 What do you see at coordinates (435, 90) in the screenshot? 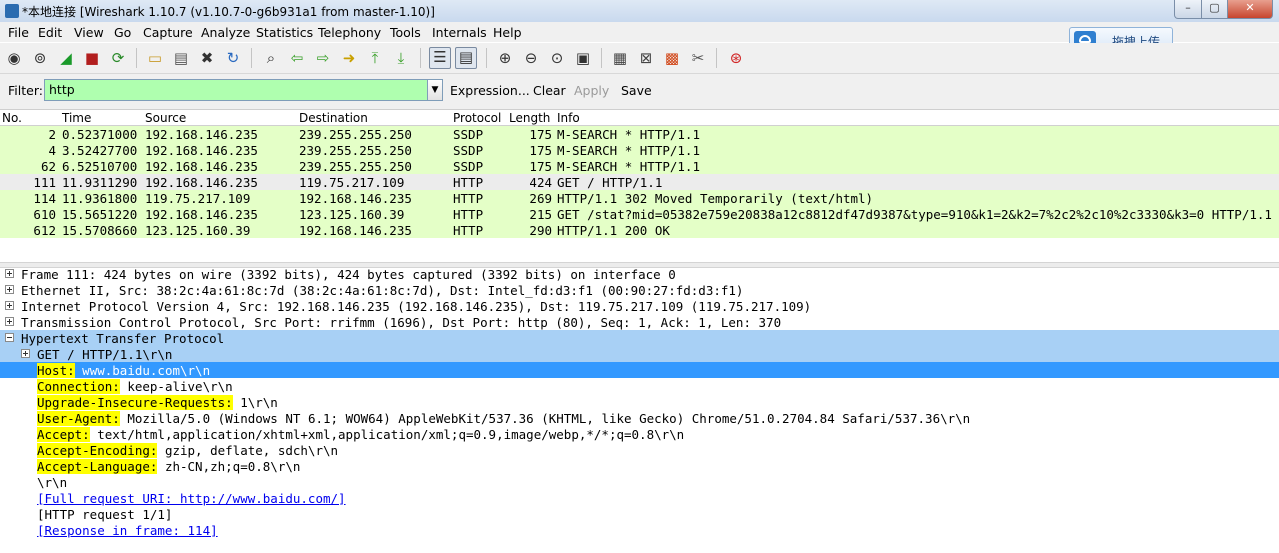
I see `filter-dropdown-button: ▼` at bounding box center [435, 90].